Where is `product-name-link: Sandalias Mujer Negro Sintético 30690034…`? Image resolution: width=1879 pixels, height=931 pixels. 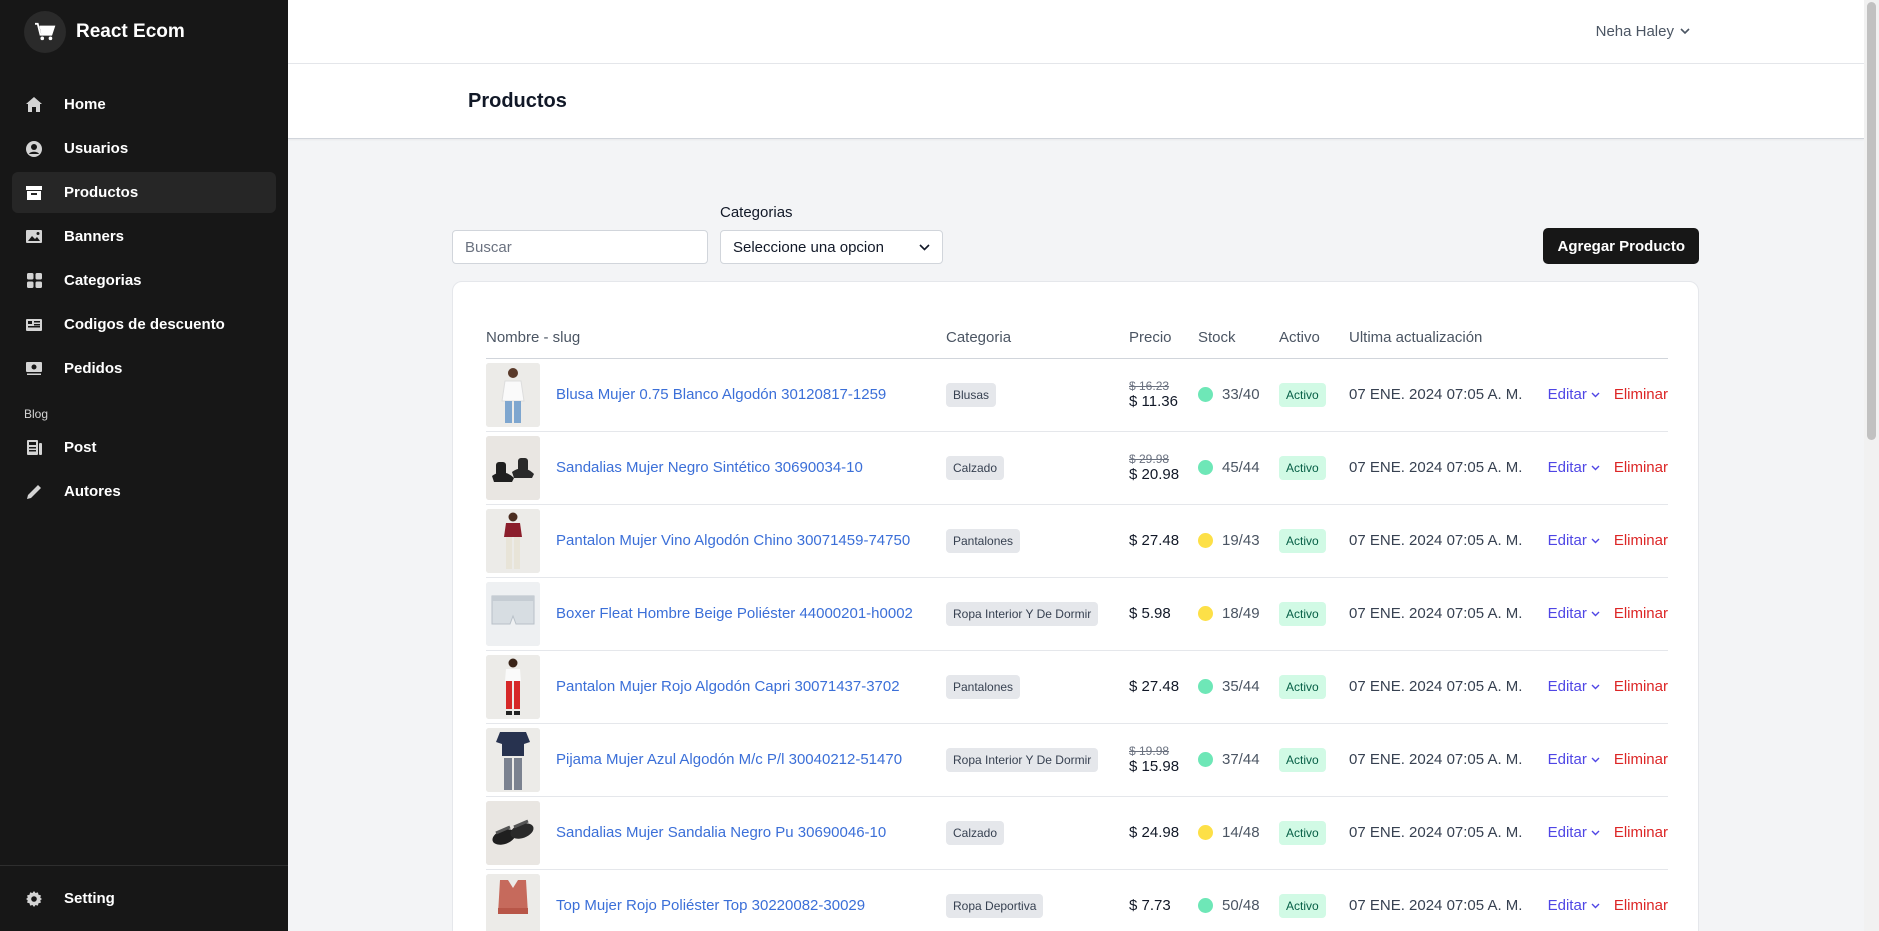
product-name-link: Sandalias Mujer Negro Sintético 30690034… is located at coordinates (709, 467).